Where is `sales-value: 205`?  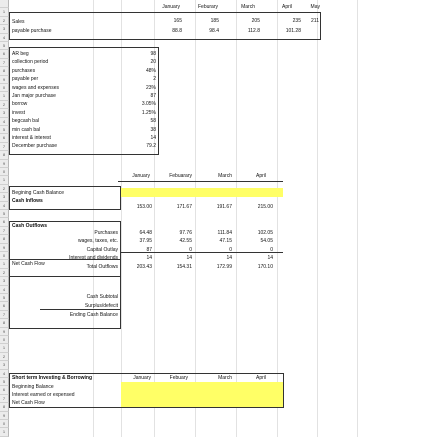 sales-value: 205 is located at coordinates (255, 21).